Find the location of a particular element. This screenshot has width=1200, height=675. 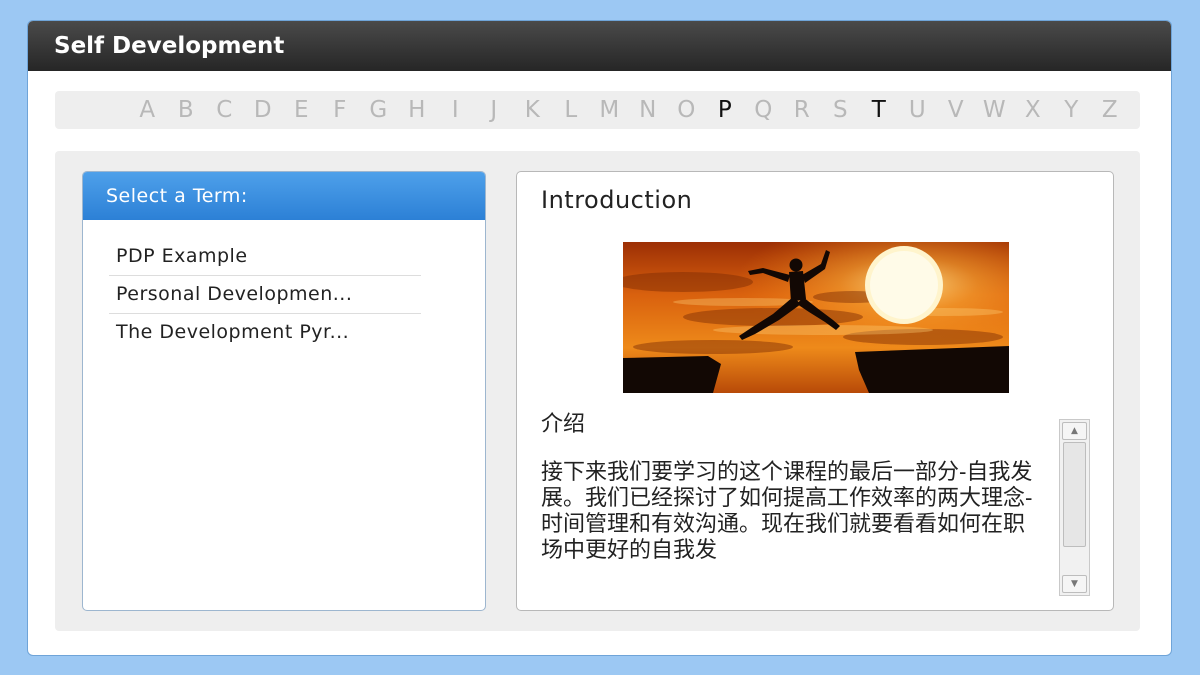

scroll-up-icon: ▲ is located at coordinates (1074, 431).